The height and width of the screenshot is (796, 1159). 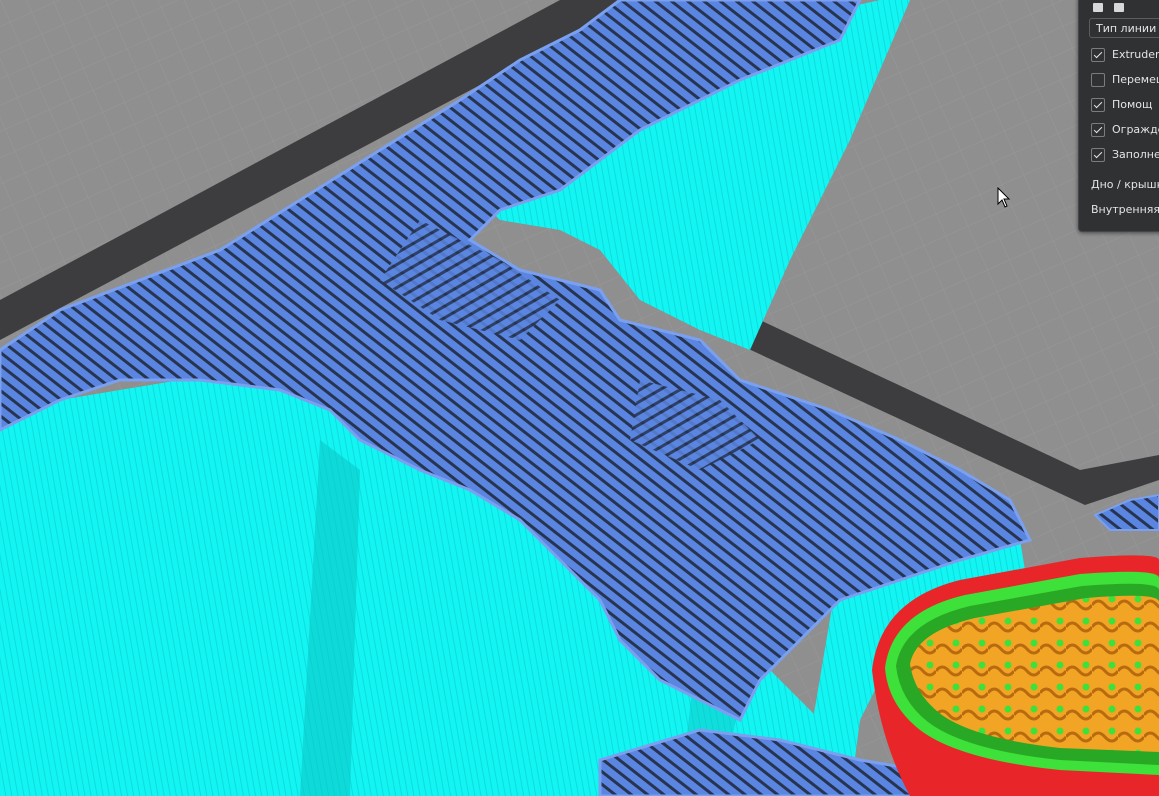 I want to click on travel-label: Перемещ, so click(x=1135, y=79).